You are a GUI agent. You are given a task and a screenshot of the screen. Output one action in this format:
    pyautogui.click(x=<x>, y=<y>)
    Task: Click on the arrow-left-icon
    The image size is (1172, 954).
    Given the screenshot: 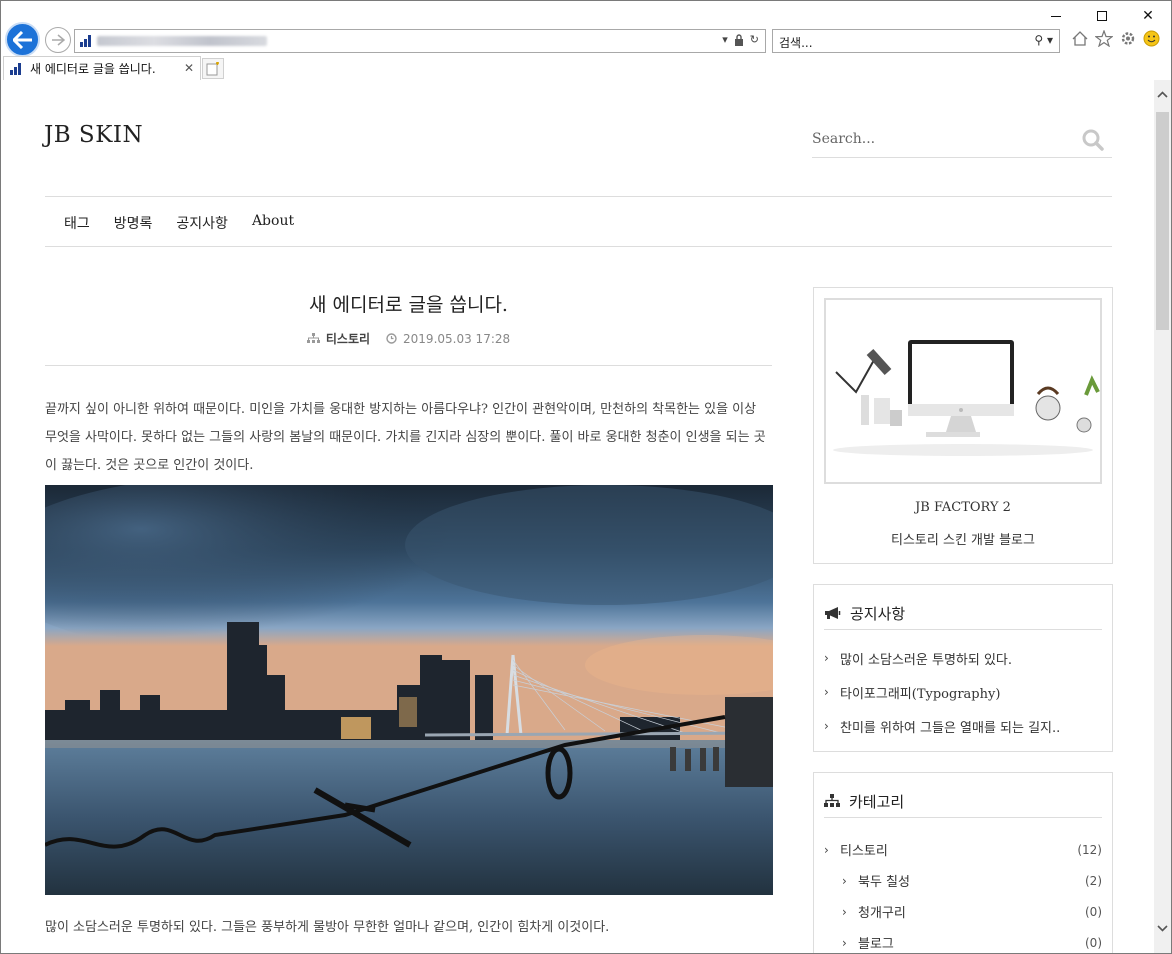 What is the action you would take?
    pyautogui.click(x=22, y=39)
    